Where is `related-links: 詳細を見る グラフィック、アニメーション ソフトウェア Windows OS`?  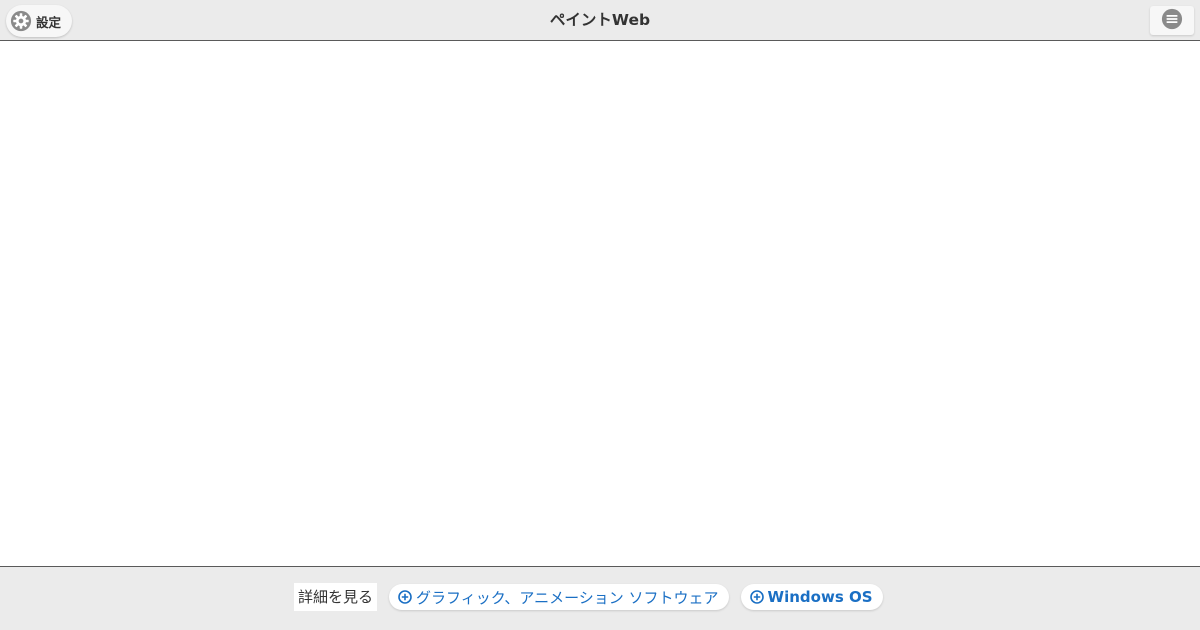 related-links: 詳細を見る グラフィック、アニメーション ソフトウェア Windows OS is located at coordinates (588, 597).